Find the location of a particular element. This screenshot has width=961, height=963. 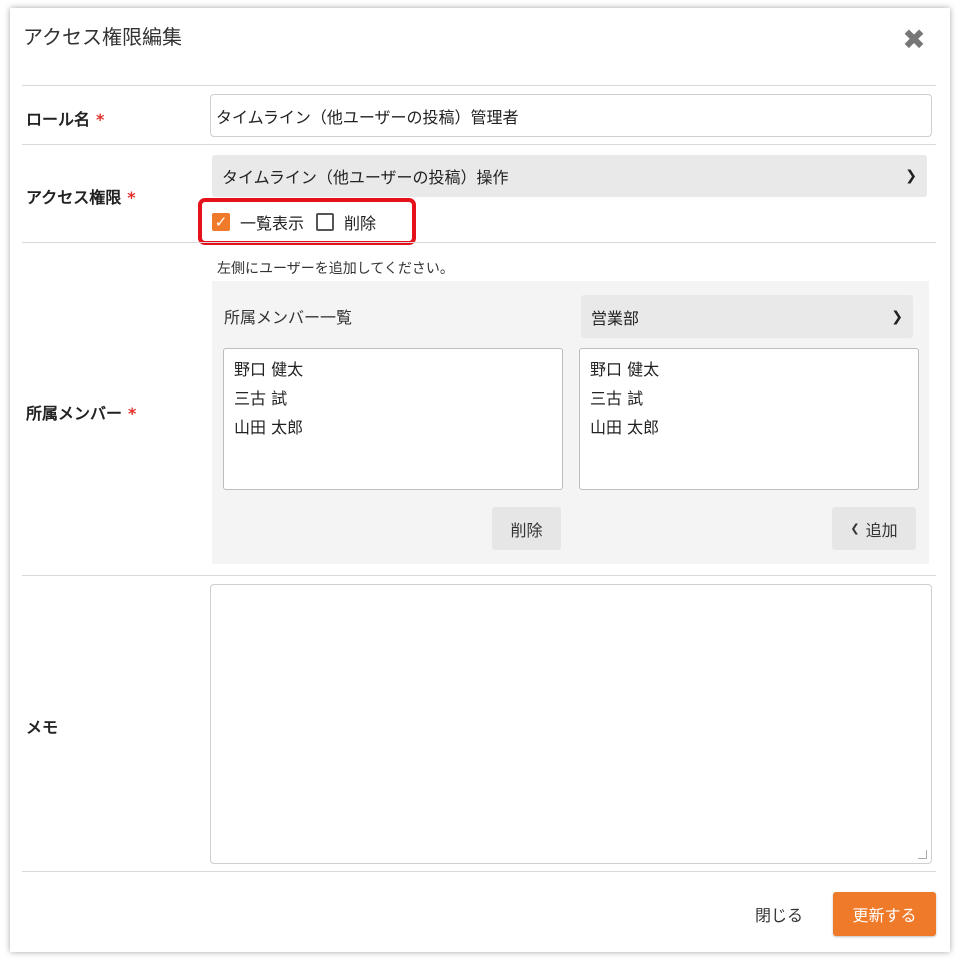

assigned-members-list: 野口 健太 三古 試 山田 太郎 is located at coordinates (393, 419).